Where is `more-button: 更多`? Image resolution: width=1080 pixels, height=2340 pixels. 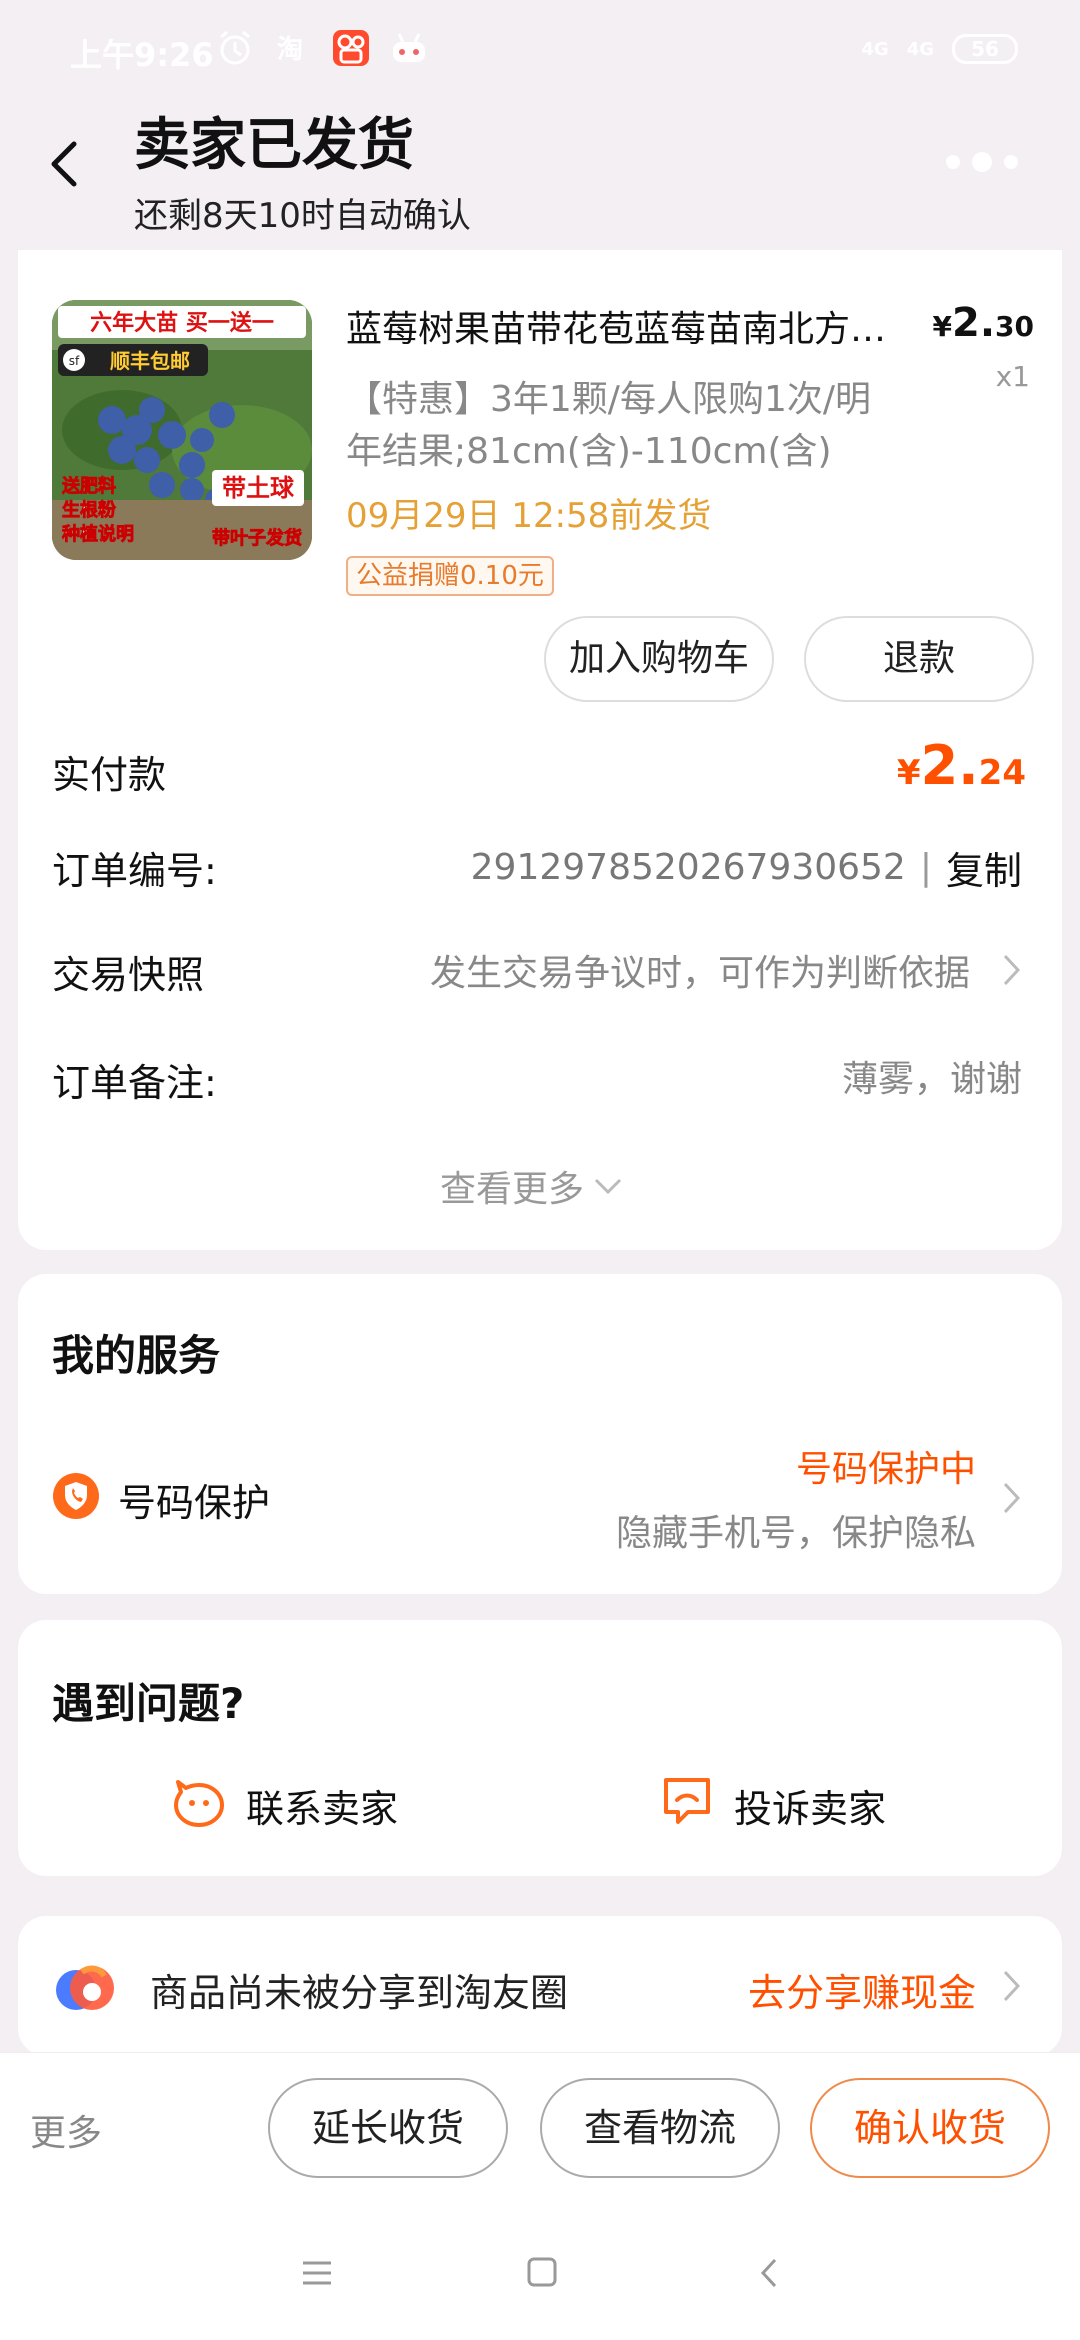
more-button: 更多 is located at coordinates (66, 2130).